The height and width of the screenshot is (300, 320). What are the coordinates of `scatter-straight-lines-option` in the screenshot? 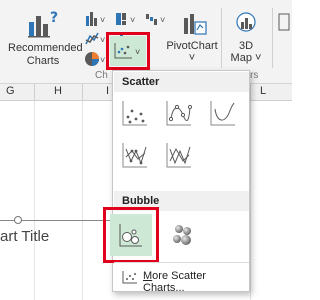 It's located at (179, 155).